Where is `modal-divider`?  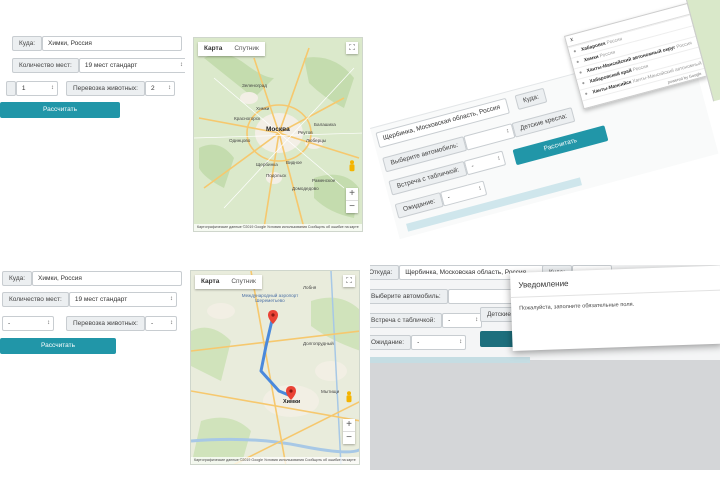
modal-divider is located at coordinates (615, 293).